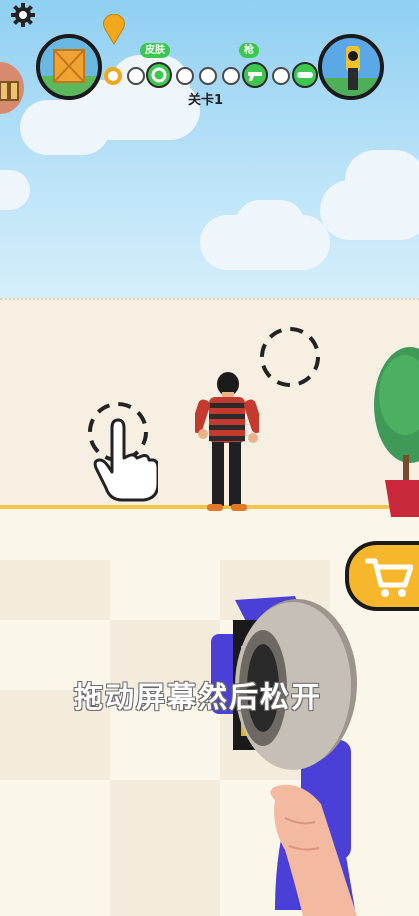 The height and width of the screenshot is (916, 419). Describe the element at coordinates (113, 76) in the screenshot. I see `progress-dot-current` at that location.